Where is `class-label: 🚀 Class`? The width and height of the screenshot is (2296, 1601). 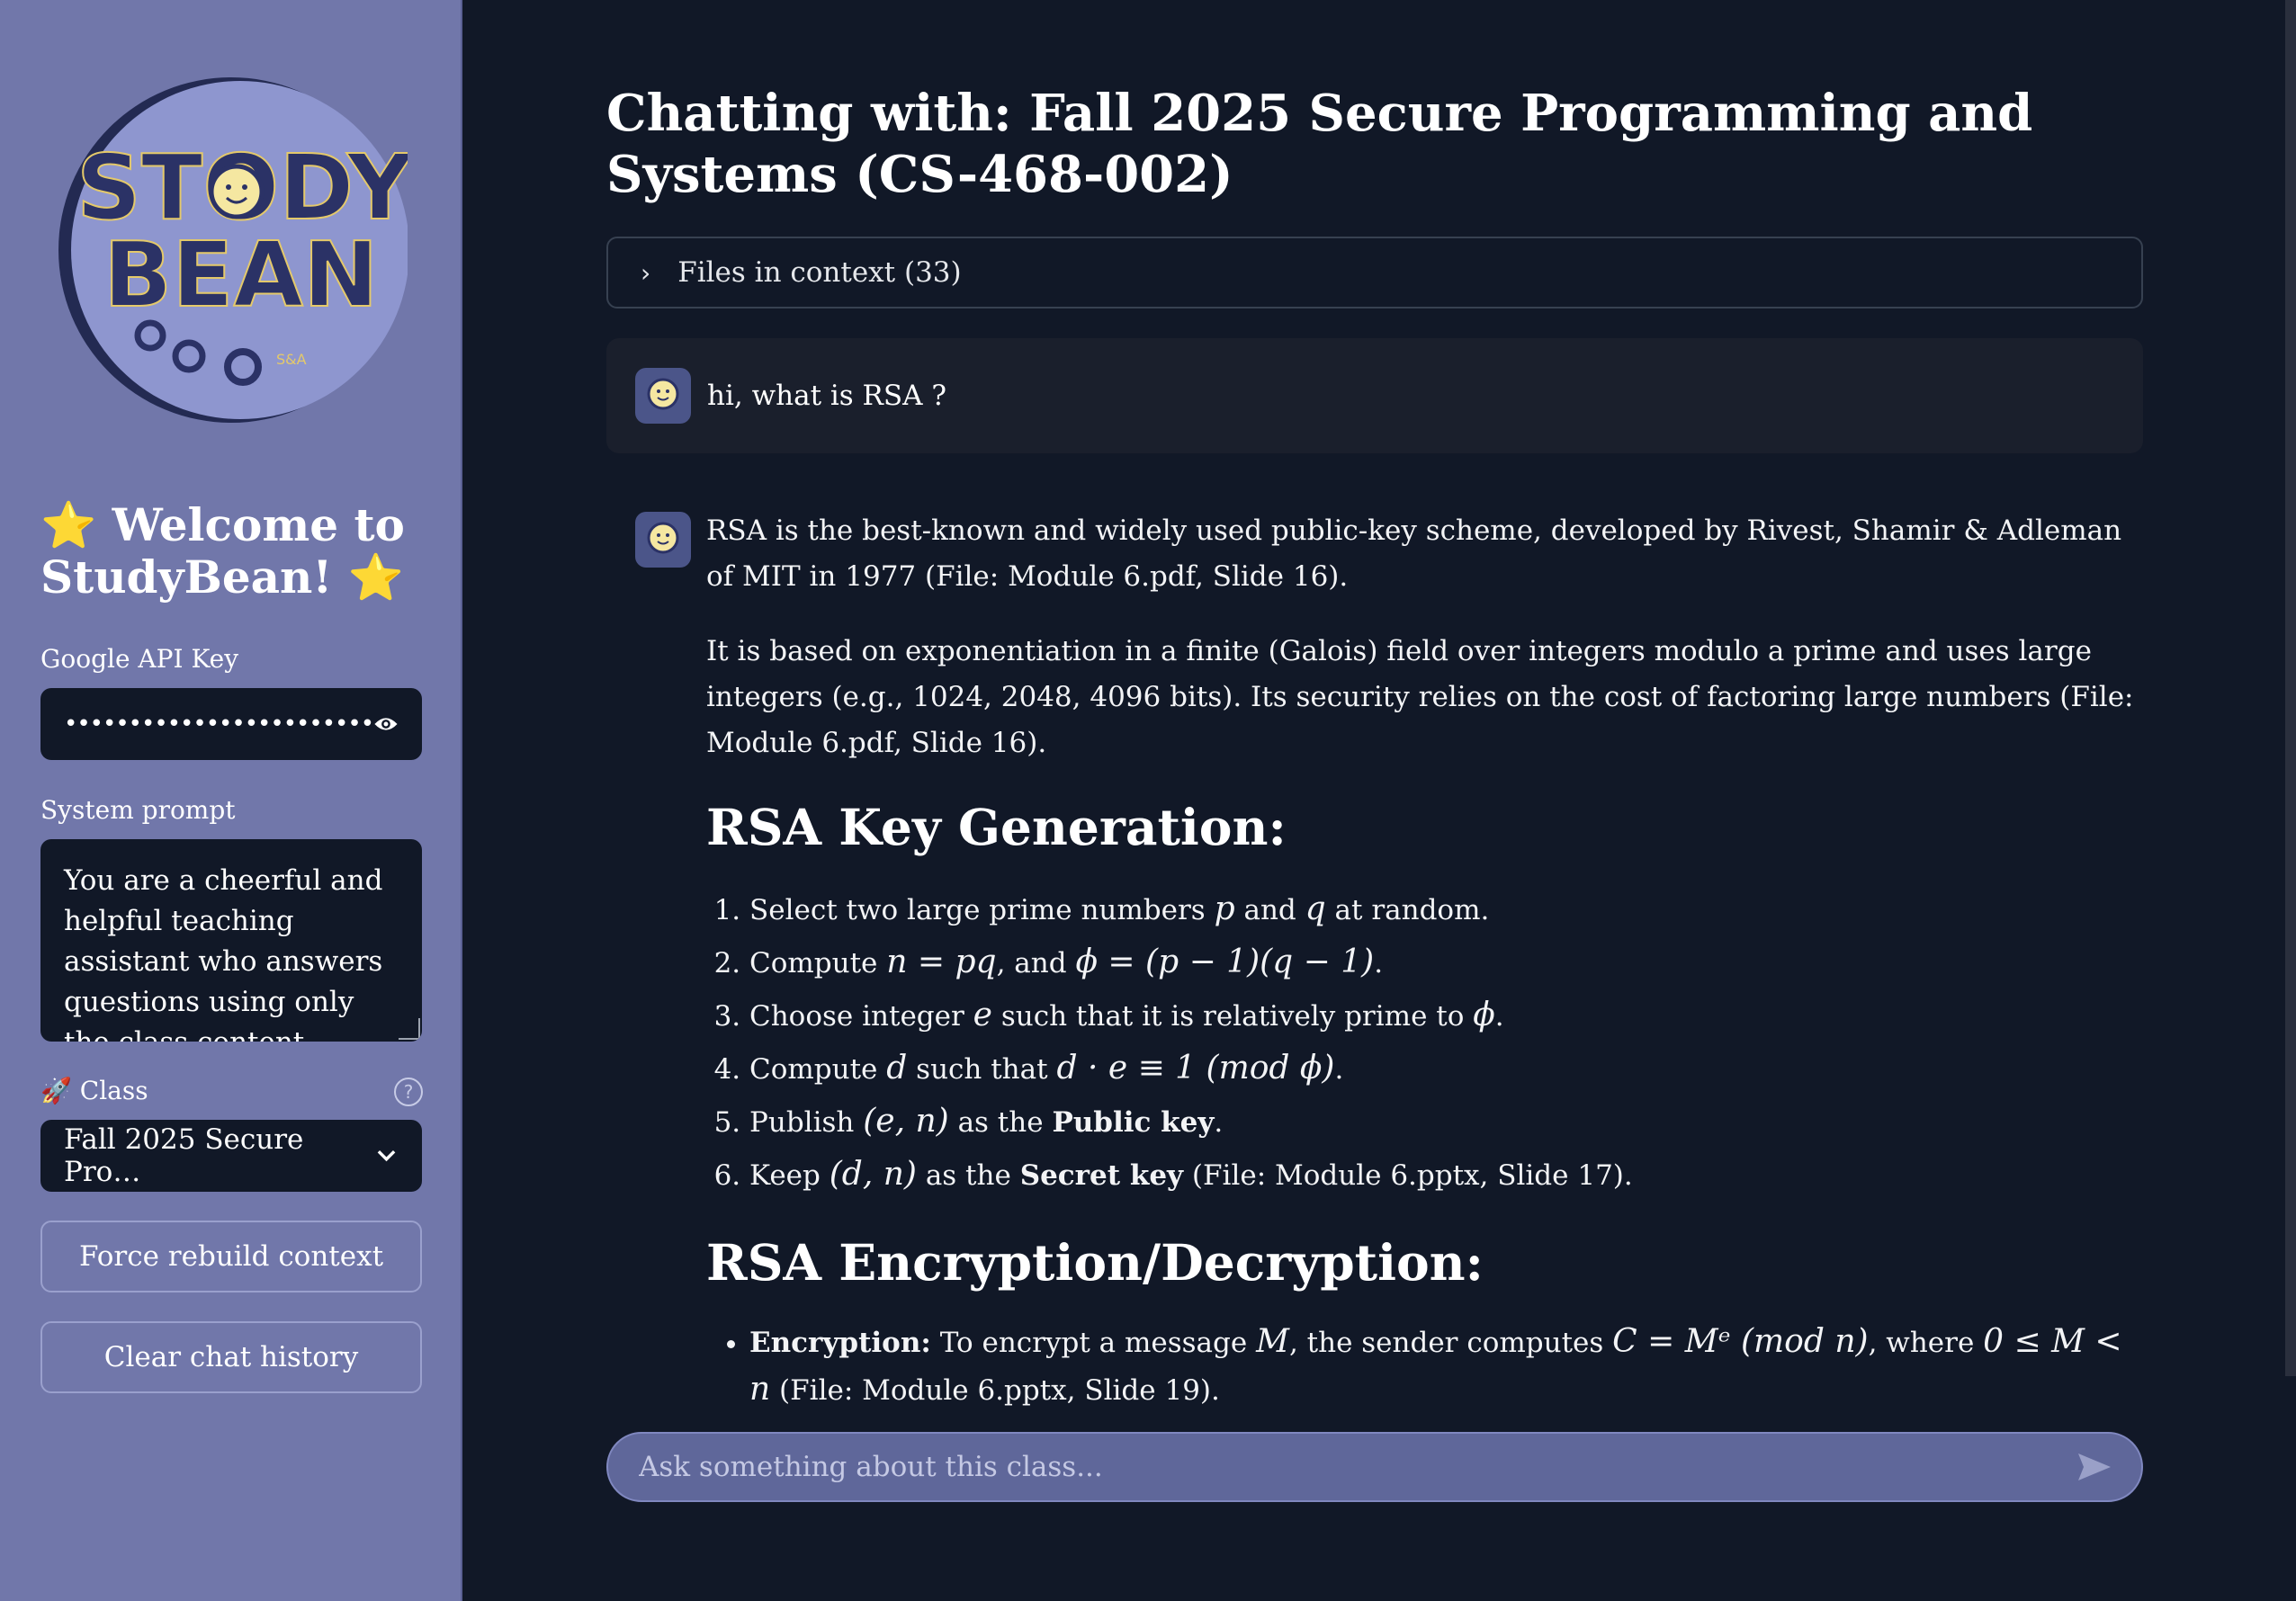
class-label: 🚀 Class is located at coordinates (94, 1090).